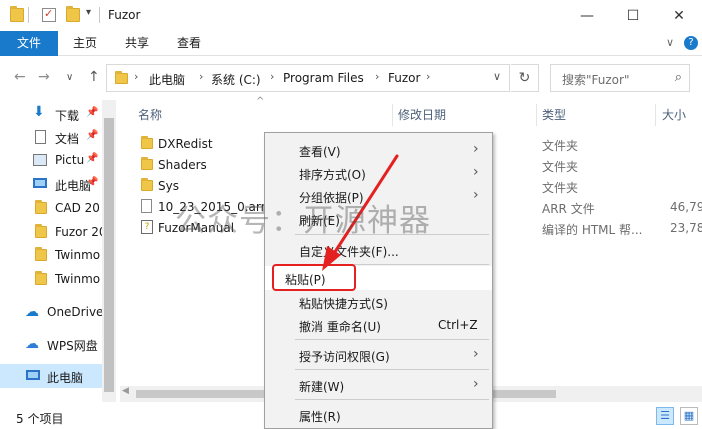  What do you see at coordinates (554, 115) in the screenshot?
I see `column-header-type: 类型` at bounding box center [554, 115].